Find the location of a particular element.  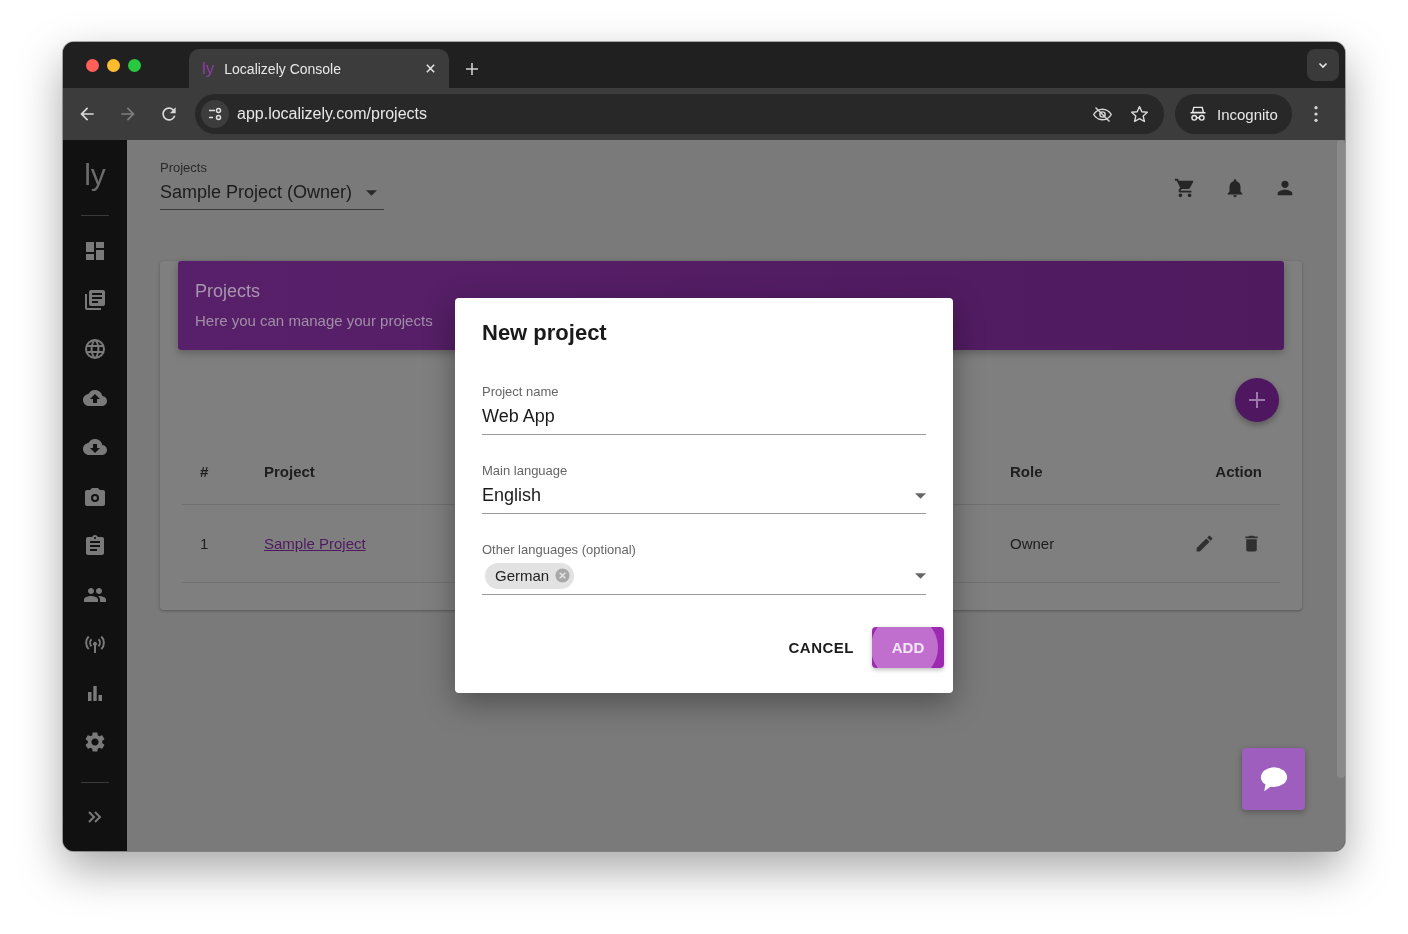

banner-title: Projects is located at coordinates (228, 291).